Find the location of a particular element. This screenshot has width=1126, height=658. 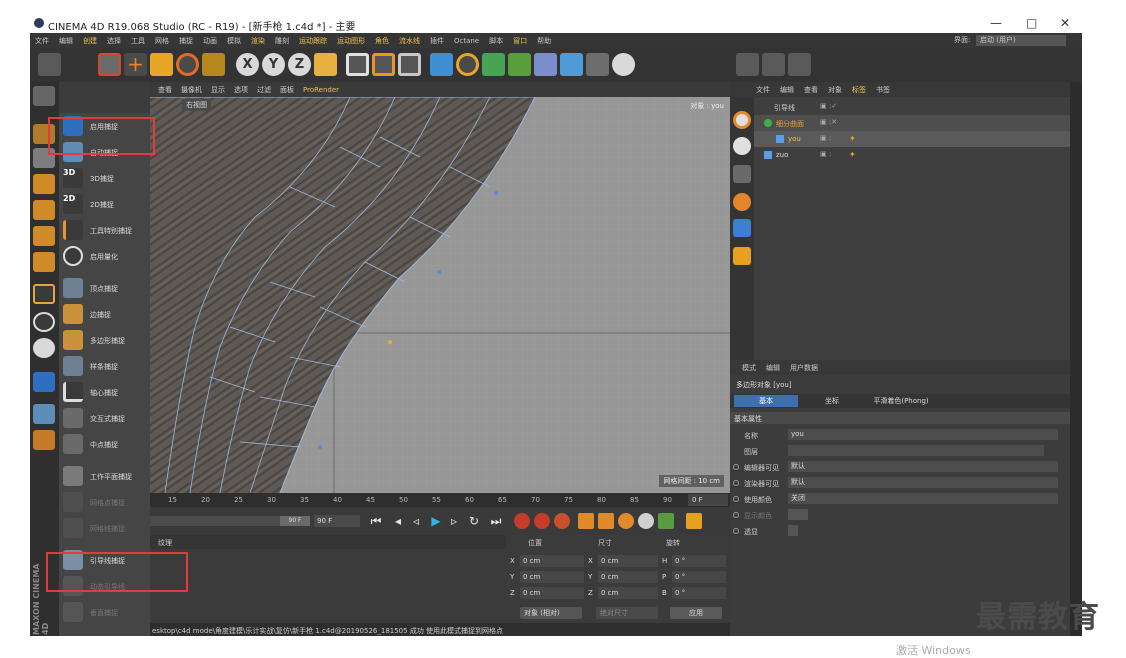

undo-icon is located at coordinates (49, 64).